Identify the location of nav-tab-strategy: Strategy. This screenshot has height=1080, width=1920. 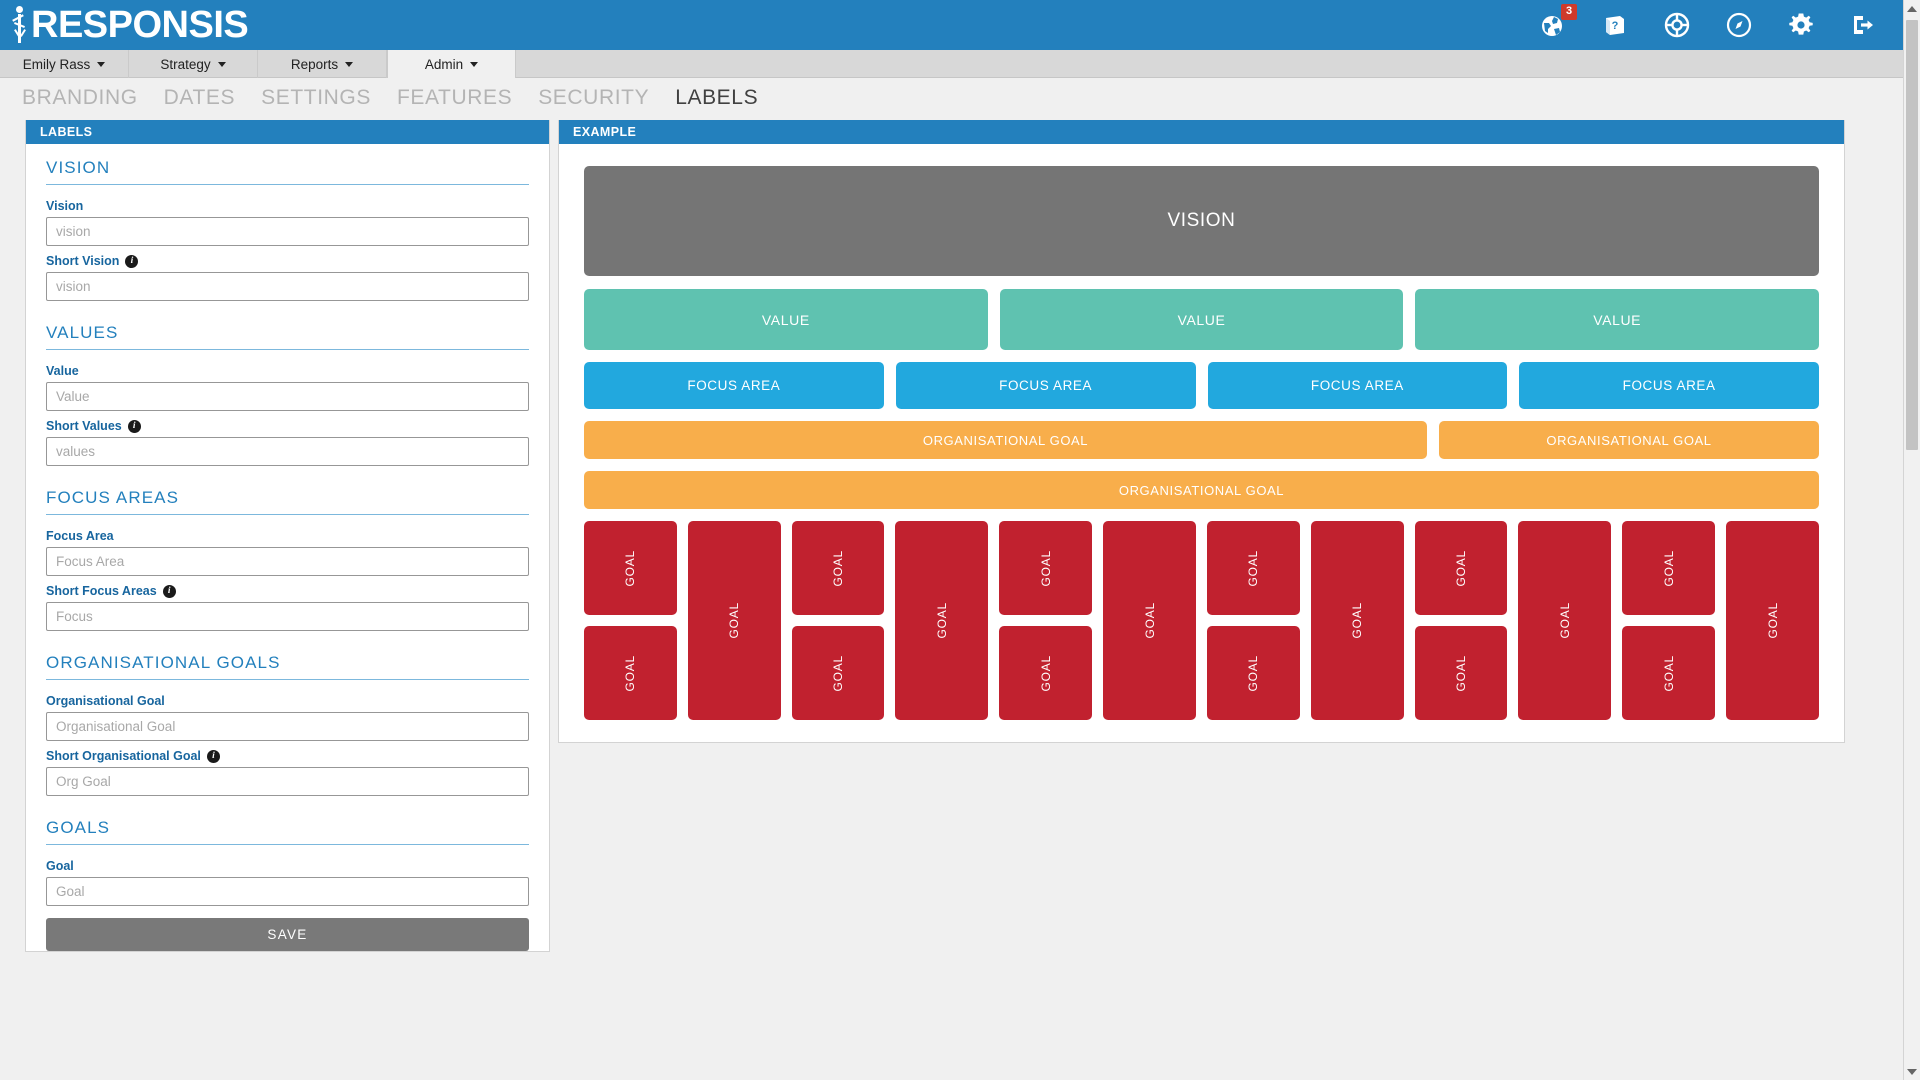
(193, 64).